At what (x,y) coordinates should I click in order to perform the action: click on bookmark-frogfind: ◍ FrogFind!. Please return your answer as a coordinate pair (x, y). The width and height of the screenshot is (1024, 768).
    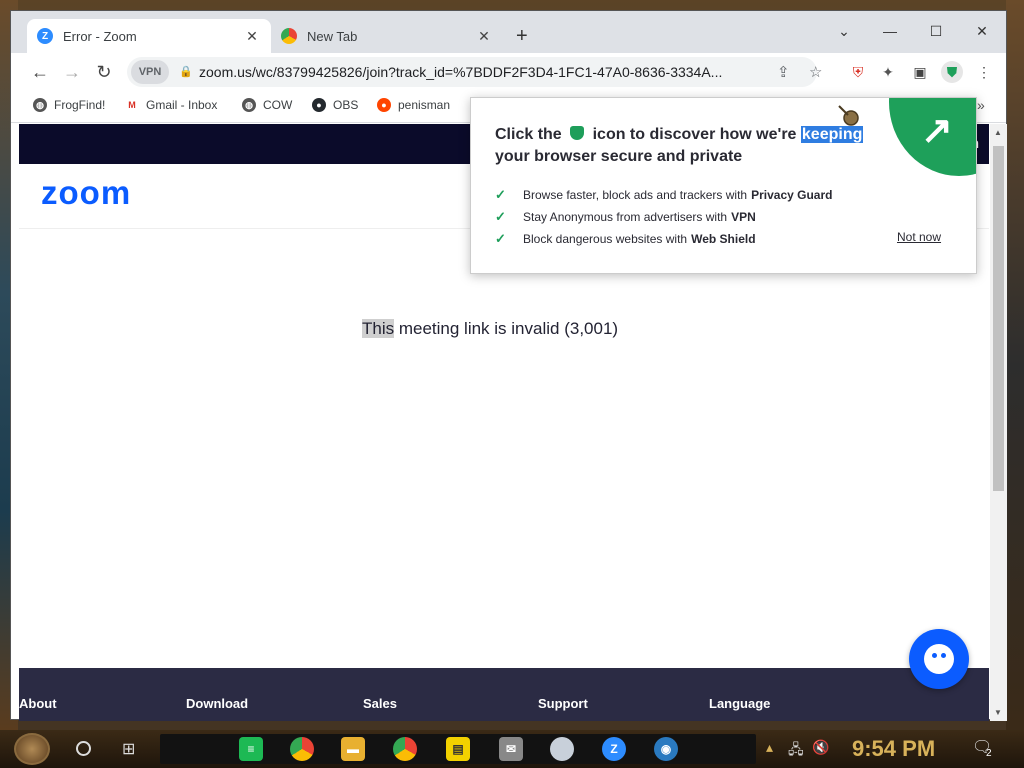
    Looking at the image, I should click on (69, 105).